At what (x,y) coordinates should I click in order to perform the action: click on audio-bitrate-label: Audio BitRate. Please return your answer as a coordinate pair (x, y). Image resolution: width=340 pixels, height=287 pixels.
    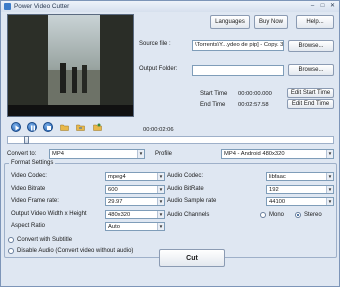
    Looking at the image, I should click on (185, 189).